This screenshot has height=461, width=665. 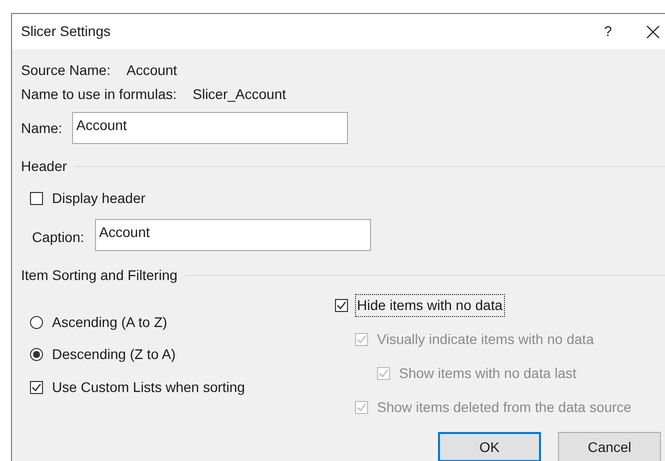 What do you see at coordinates (41, 128) in the screenshot?
I see `field-label: Name:` at bounding box center [41, 128].